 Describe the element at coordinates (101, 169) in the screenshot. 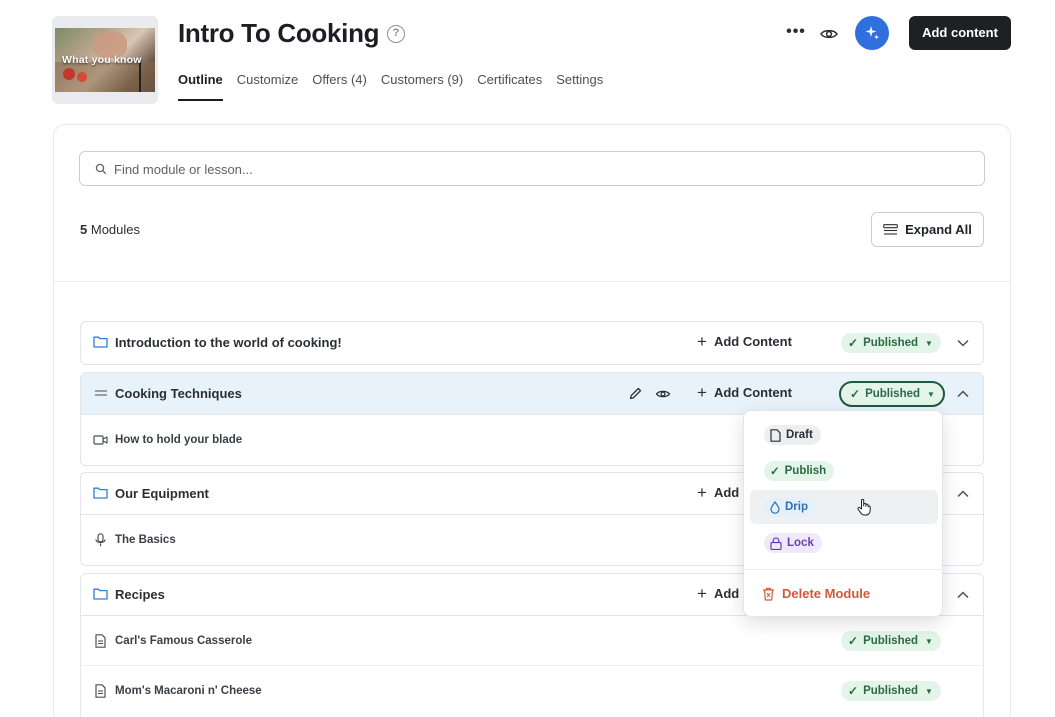

I see `search-icon` at that location.